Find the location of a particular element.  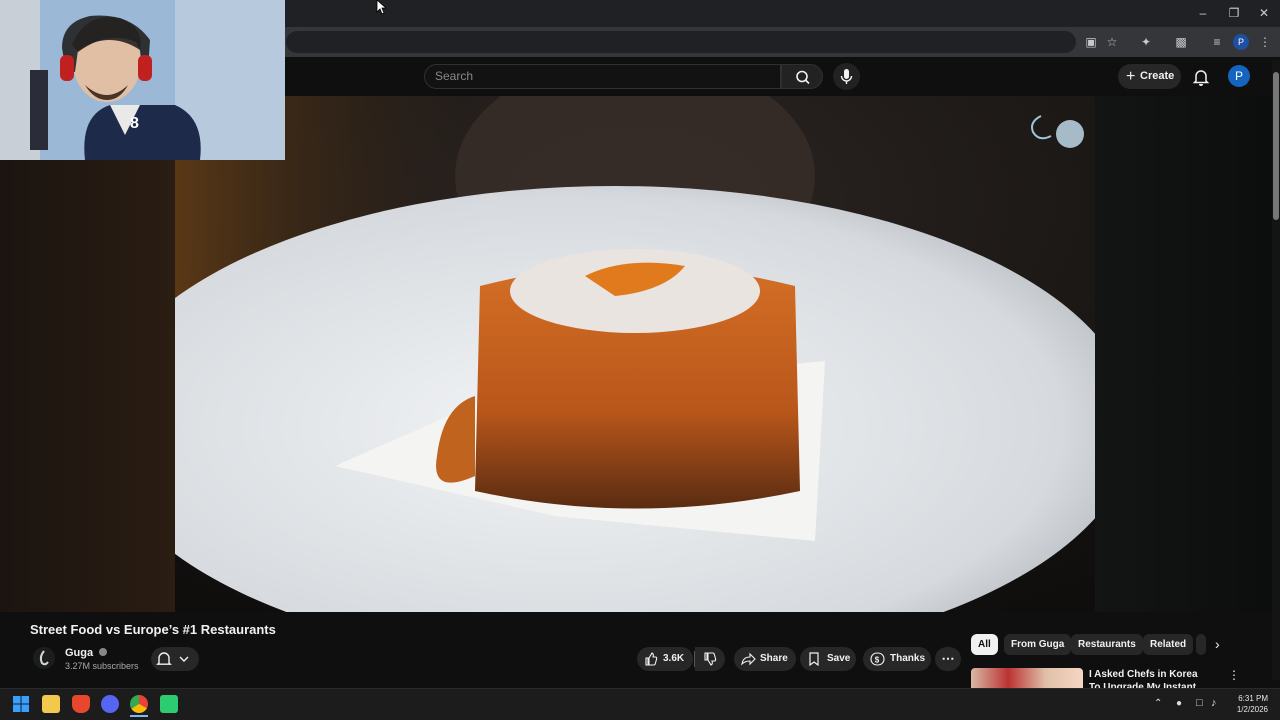

mouse-cursor-icon is located at coordinates (381, 7).